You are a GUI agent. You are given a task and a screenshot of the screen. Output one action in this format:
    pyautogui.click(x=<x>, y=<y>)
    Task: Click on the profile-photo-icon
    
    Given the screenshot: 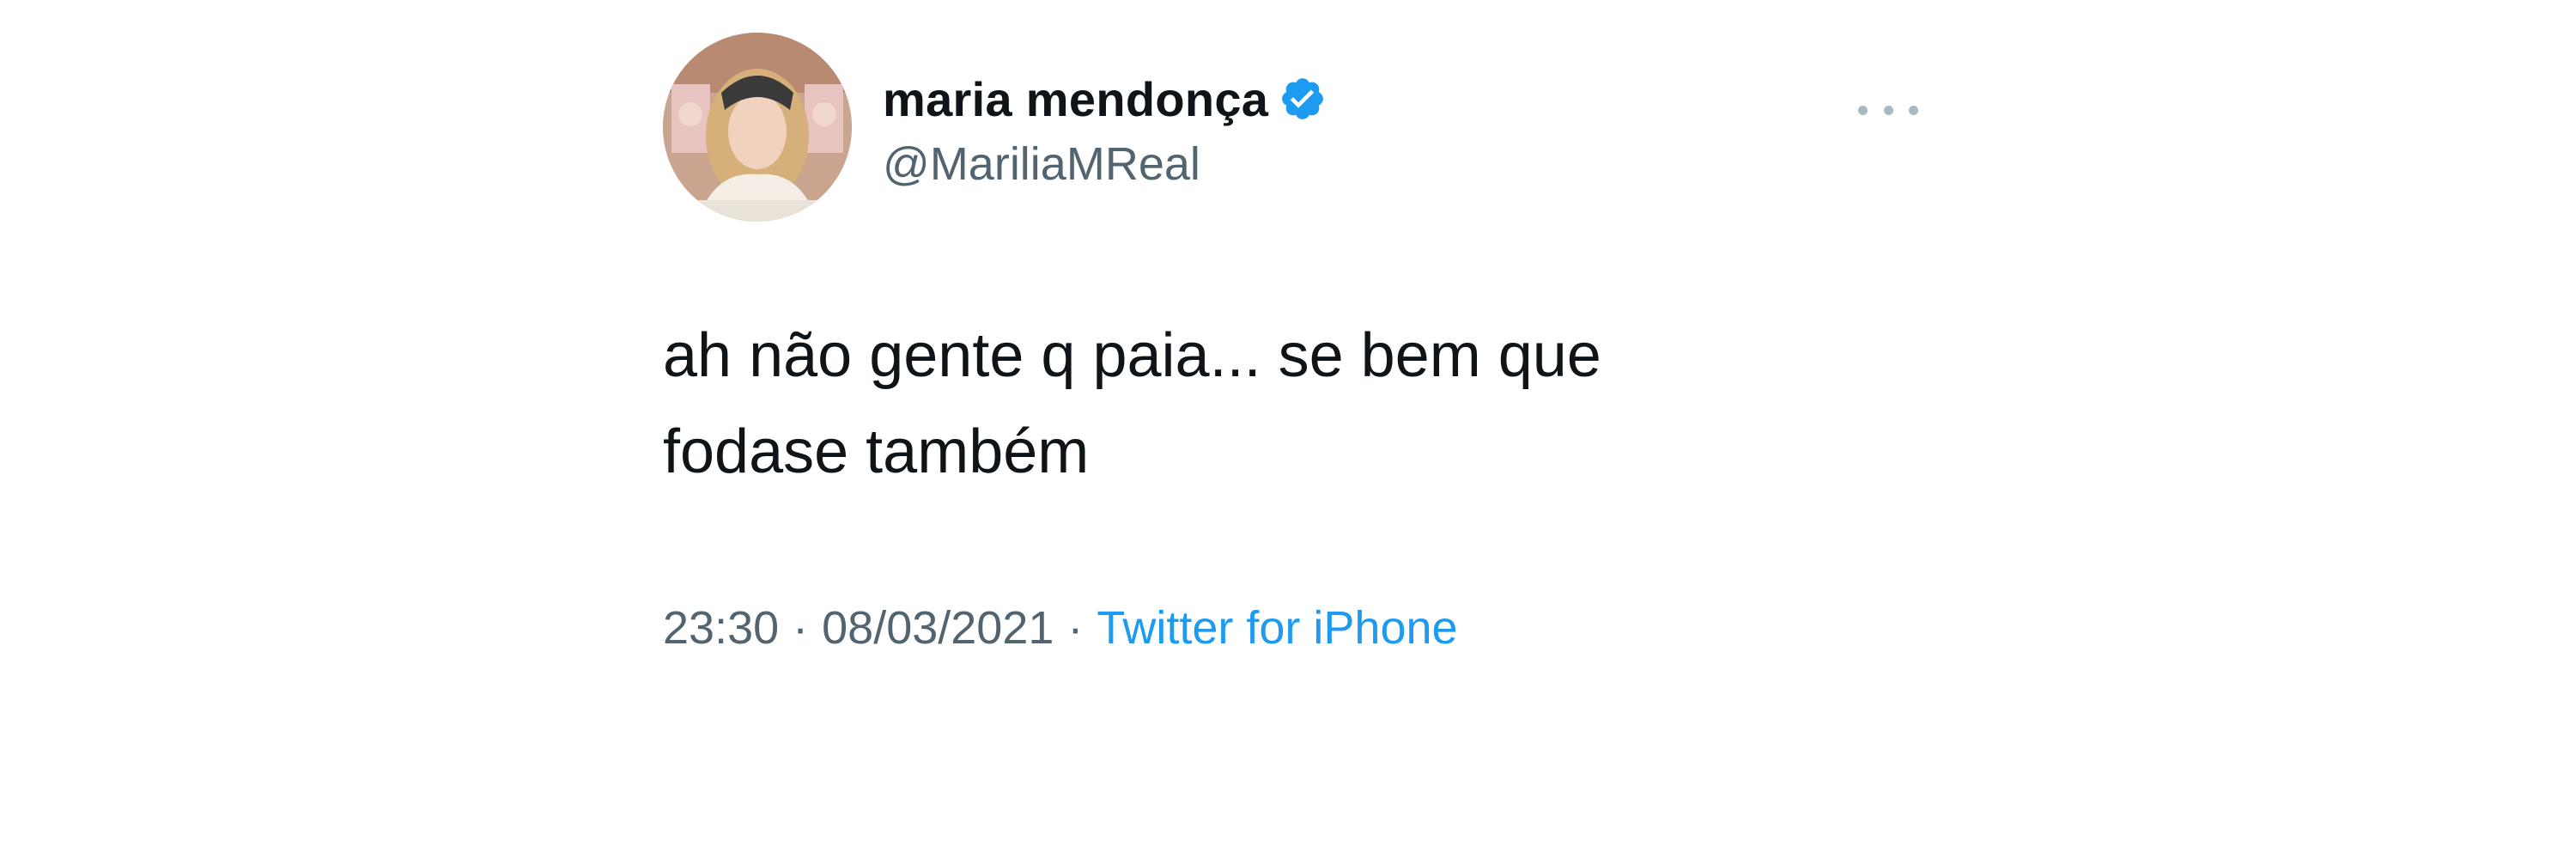 What is the action you would take?
    pyautogui.click(x=757, y=128)
    